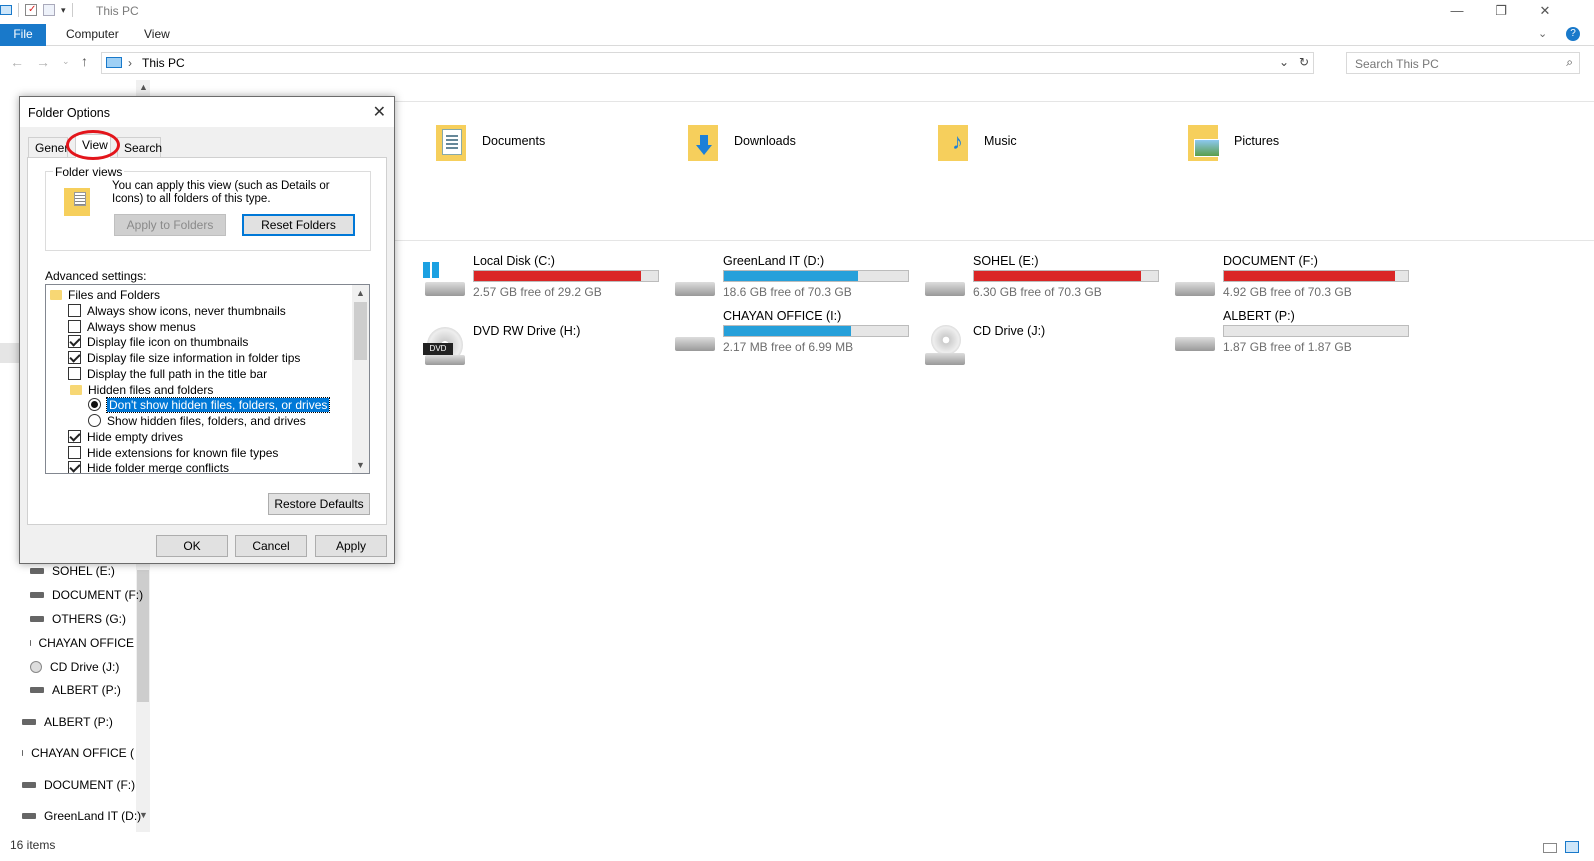  What do you see at coordinates (1501, 12) in the screenshot?
I see `restore-button: ❐` at bounding box center [1501, 12].